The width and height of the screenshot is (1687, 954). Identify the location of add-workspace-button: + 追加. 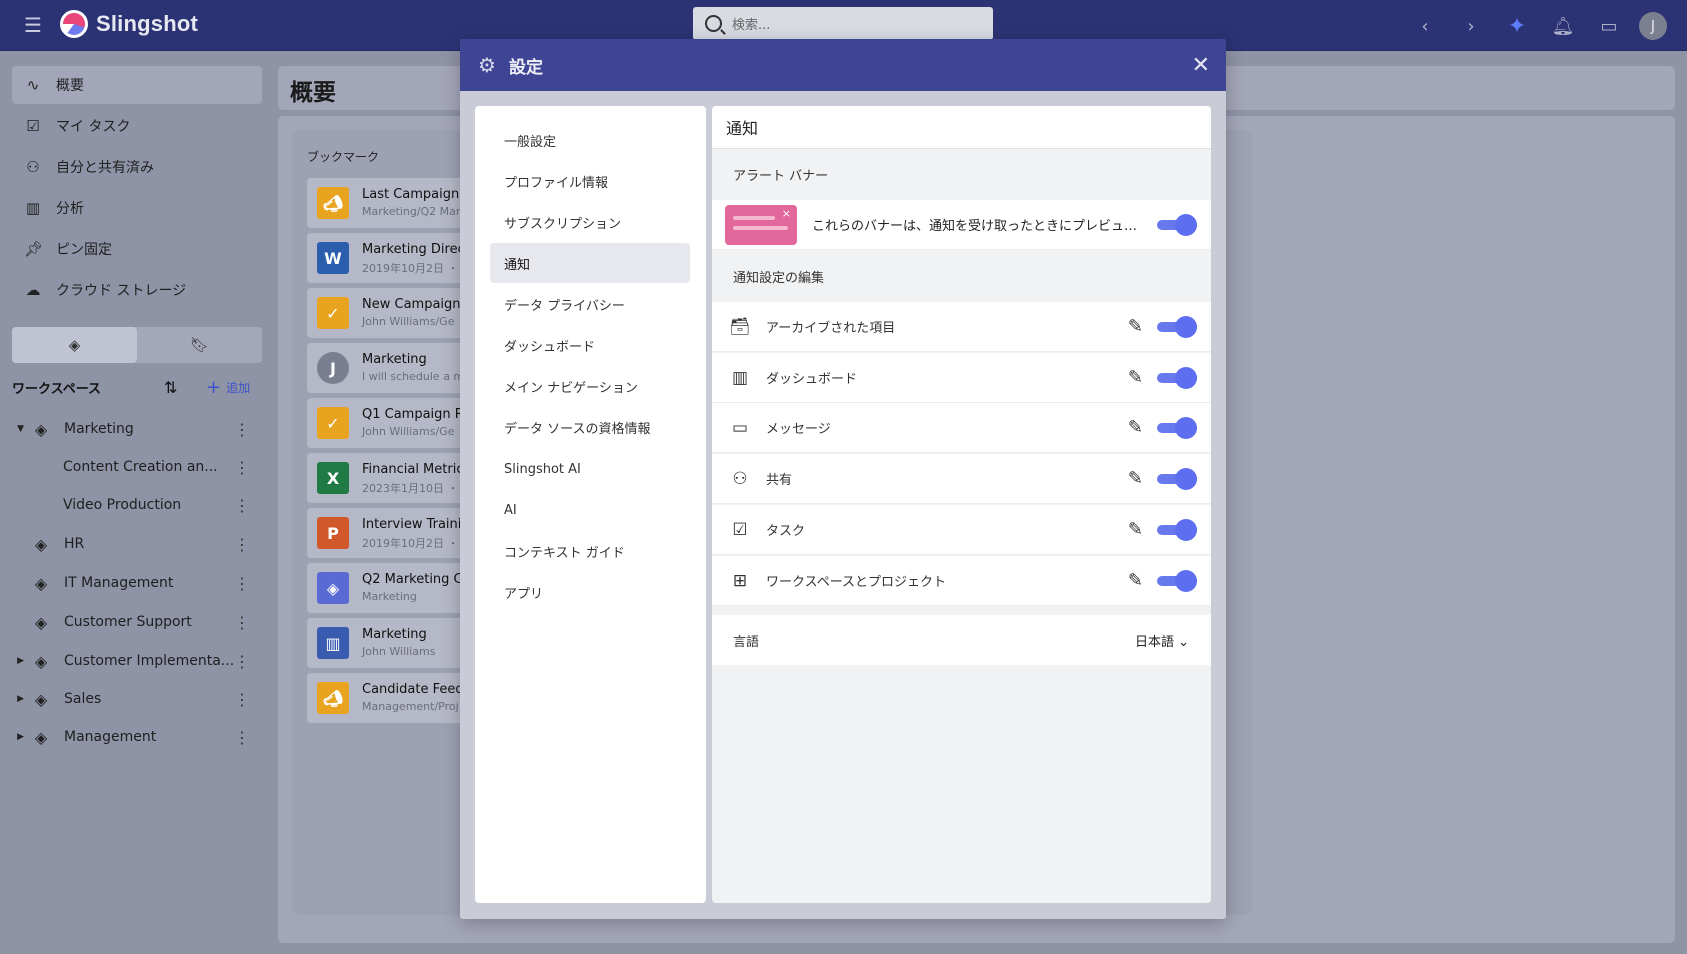
(228, 387).